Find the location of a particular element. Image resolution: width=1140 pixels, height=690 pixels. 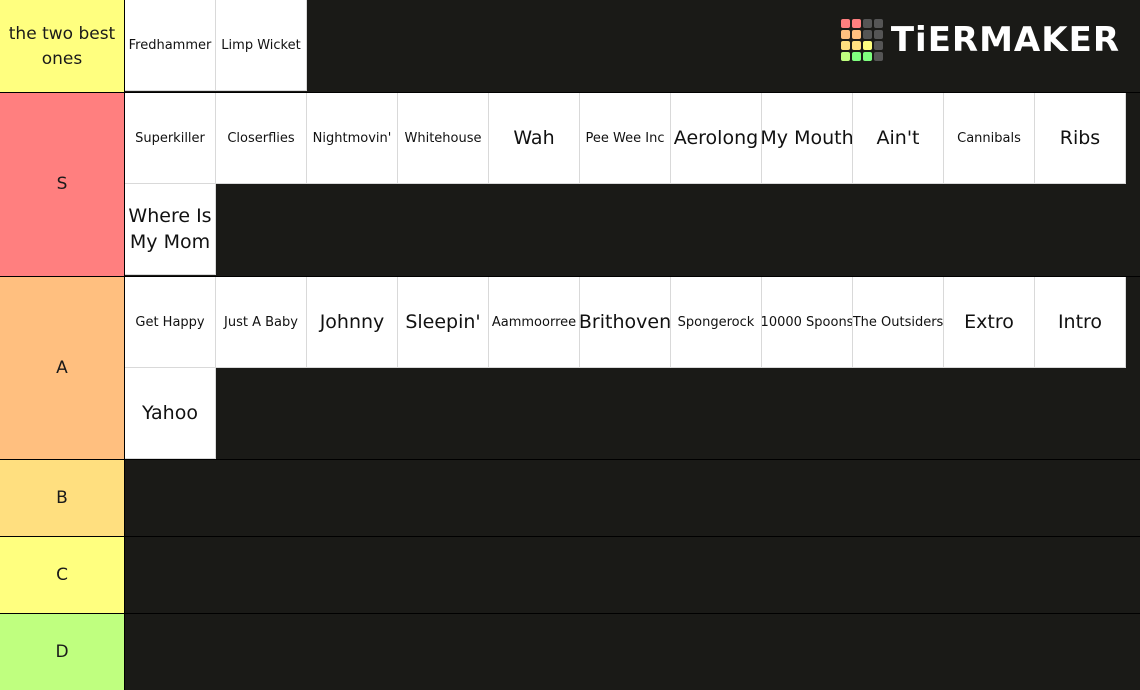

tier-item: Johnny is located at coordinates (352, 322).